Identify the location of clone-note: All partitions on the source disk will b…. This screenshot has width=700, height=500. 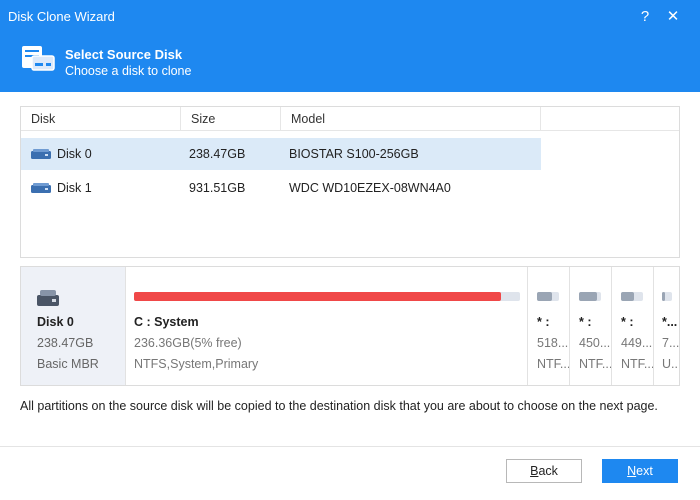
(339, 406).